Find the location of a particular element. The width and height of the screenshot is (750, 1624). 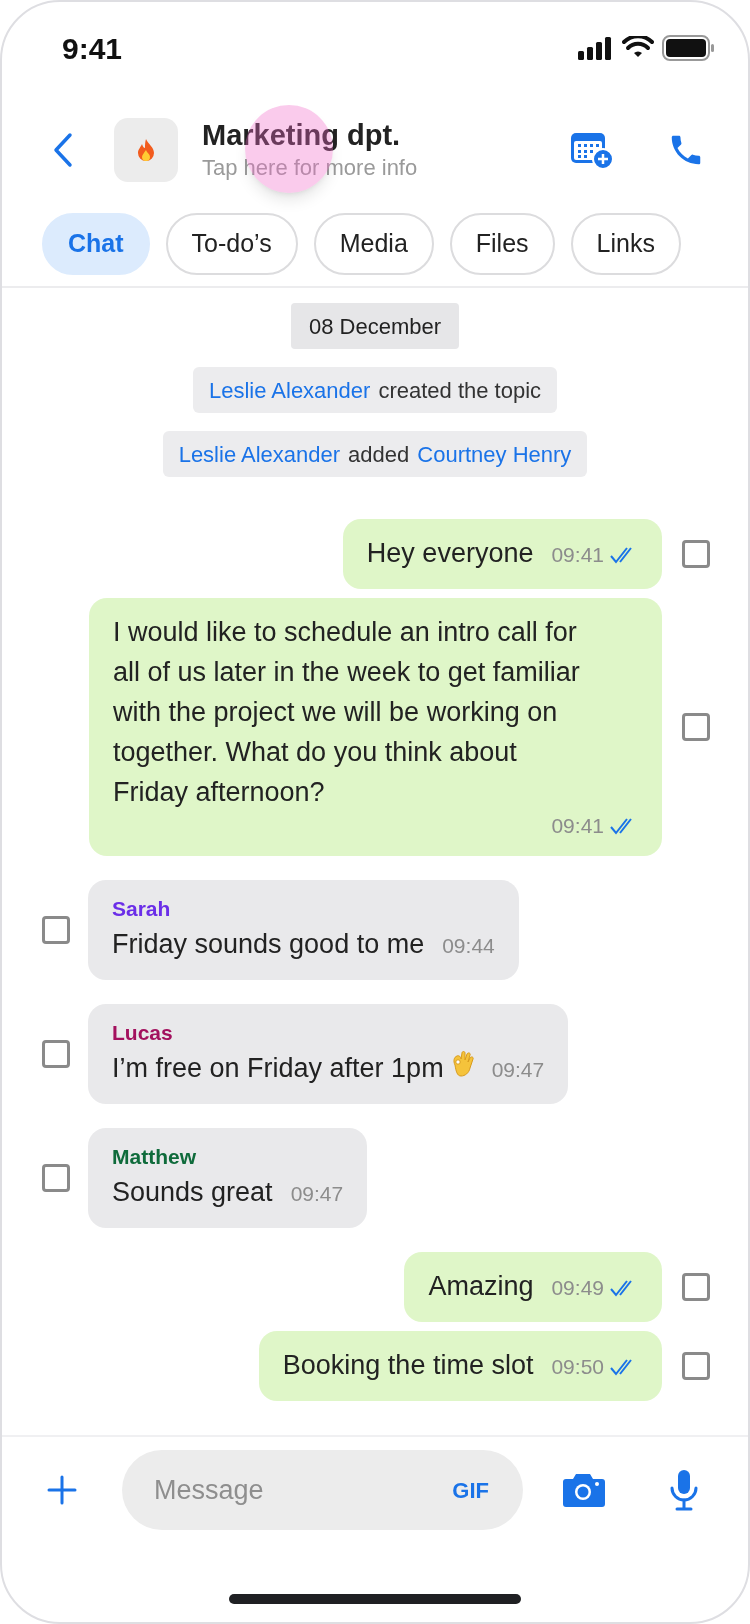

tab: Files is located at coordinates (502, 244).